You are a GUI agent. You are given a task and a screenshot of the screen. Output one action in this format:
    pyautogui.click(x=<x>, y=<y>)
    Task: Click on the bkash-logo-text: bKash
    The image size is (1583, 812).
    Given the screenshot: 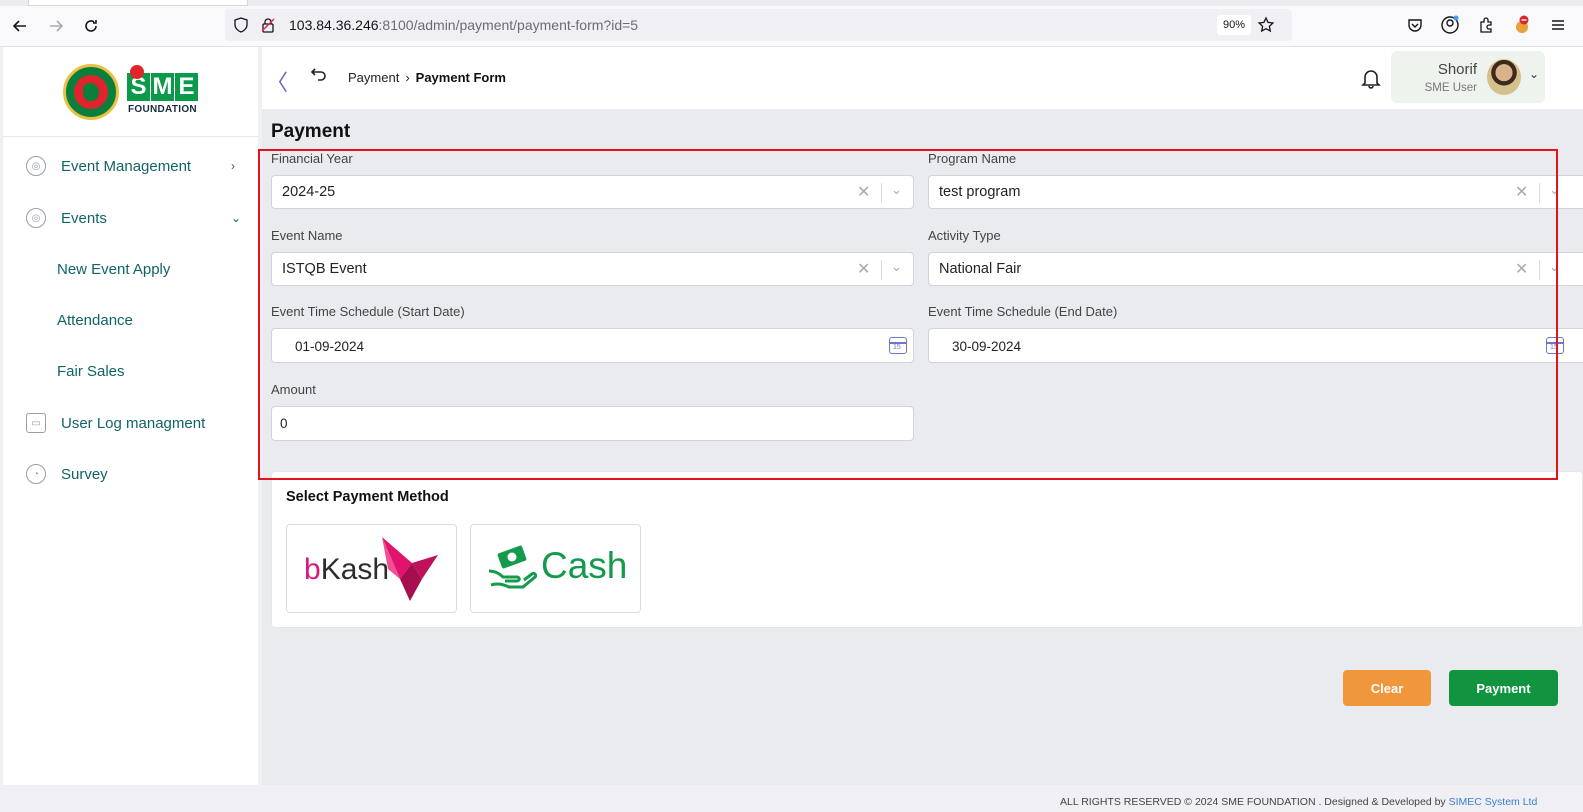 What is the action you would take?
    pyautogui.click(x=346, y=570)
    